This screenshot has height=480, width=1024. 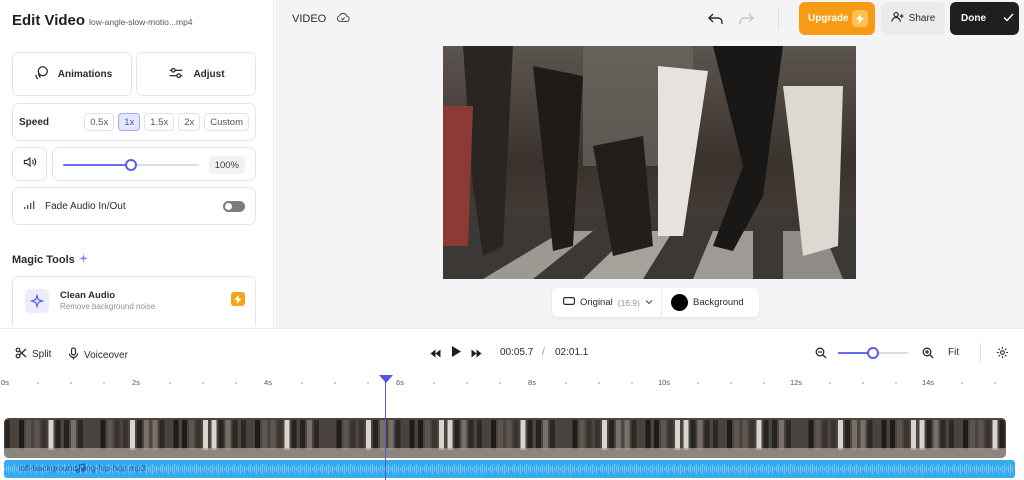 I want to click on voiceover-label: Voiceover, so click(x=106, y=355).